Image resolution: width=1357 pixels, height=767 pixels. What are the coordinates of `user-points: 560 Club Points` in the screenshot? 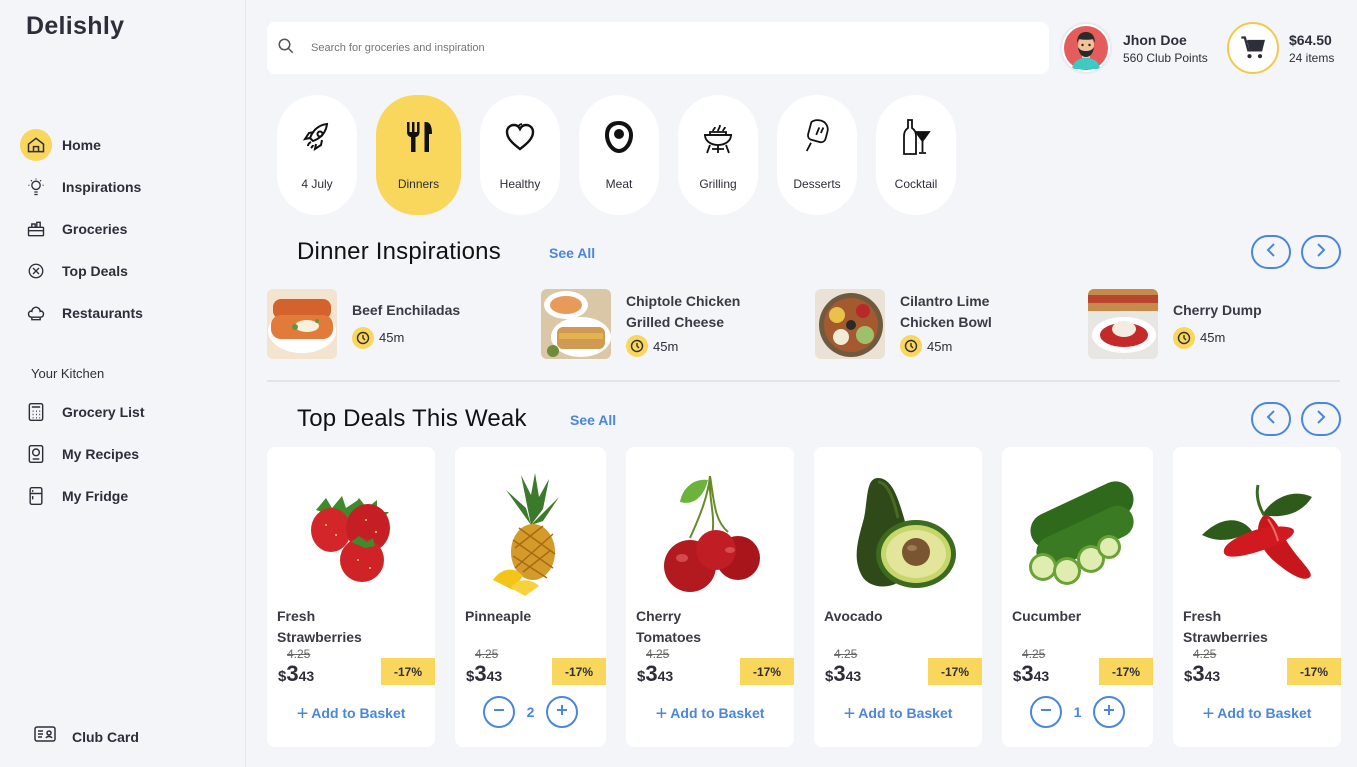 It's located at (1165, 57).